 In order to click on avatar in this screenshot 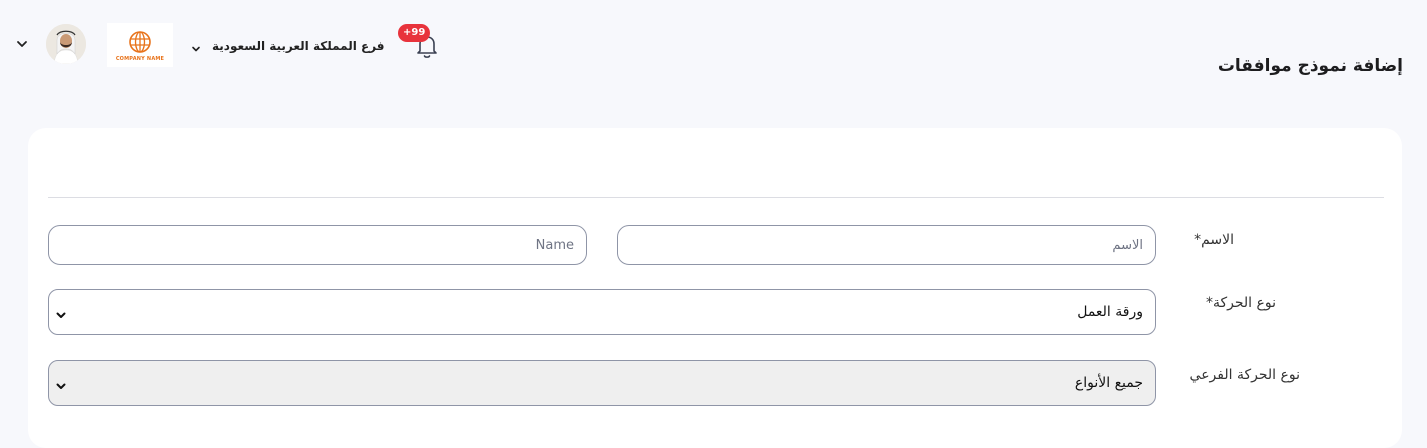, I will do `click(66, 44)`.